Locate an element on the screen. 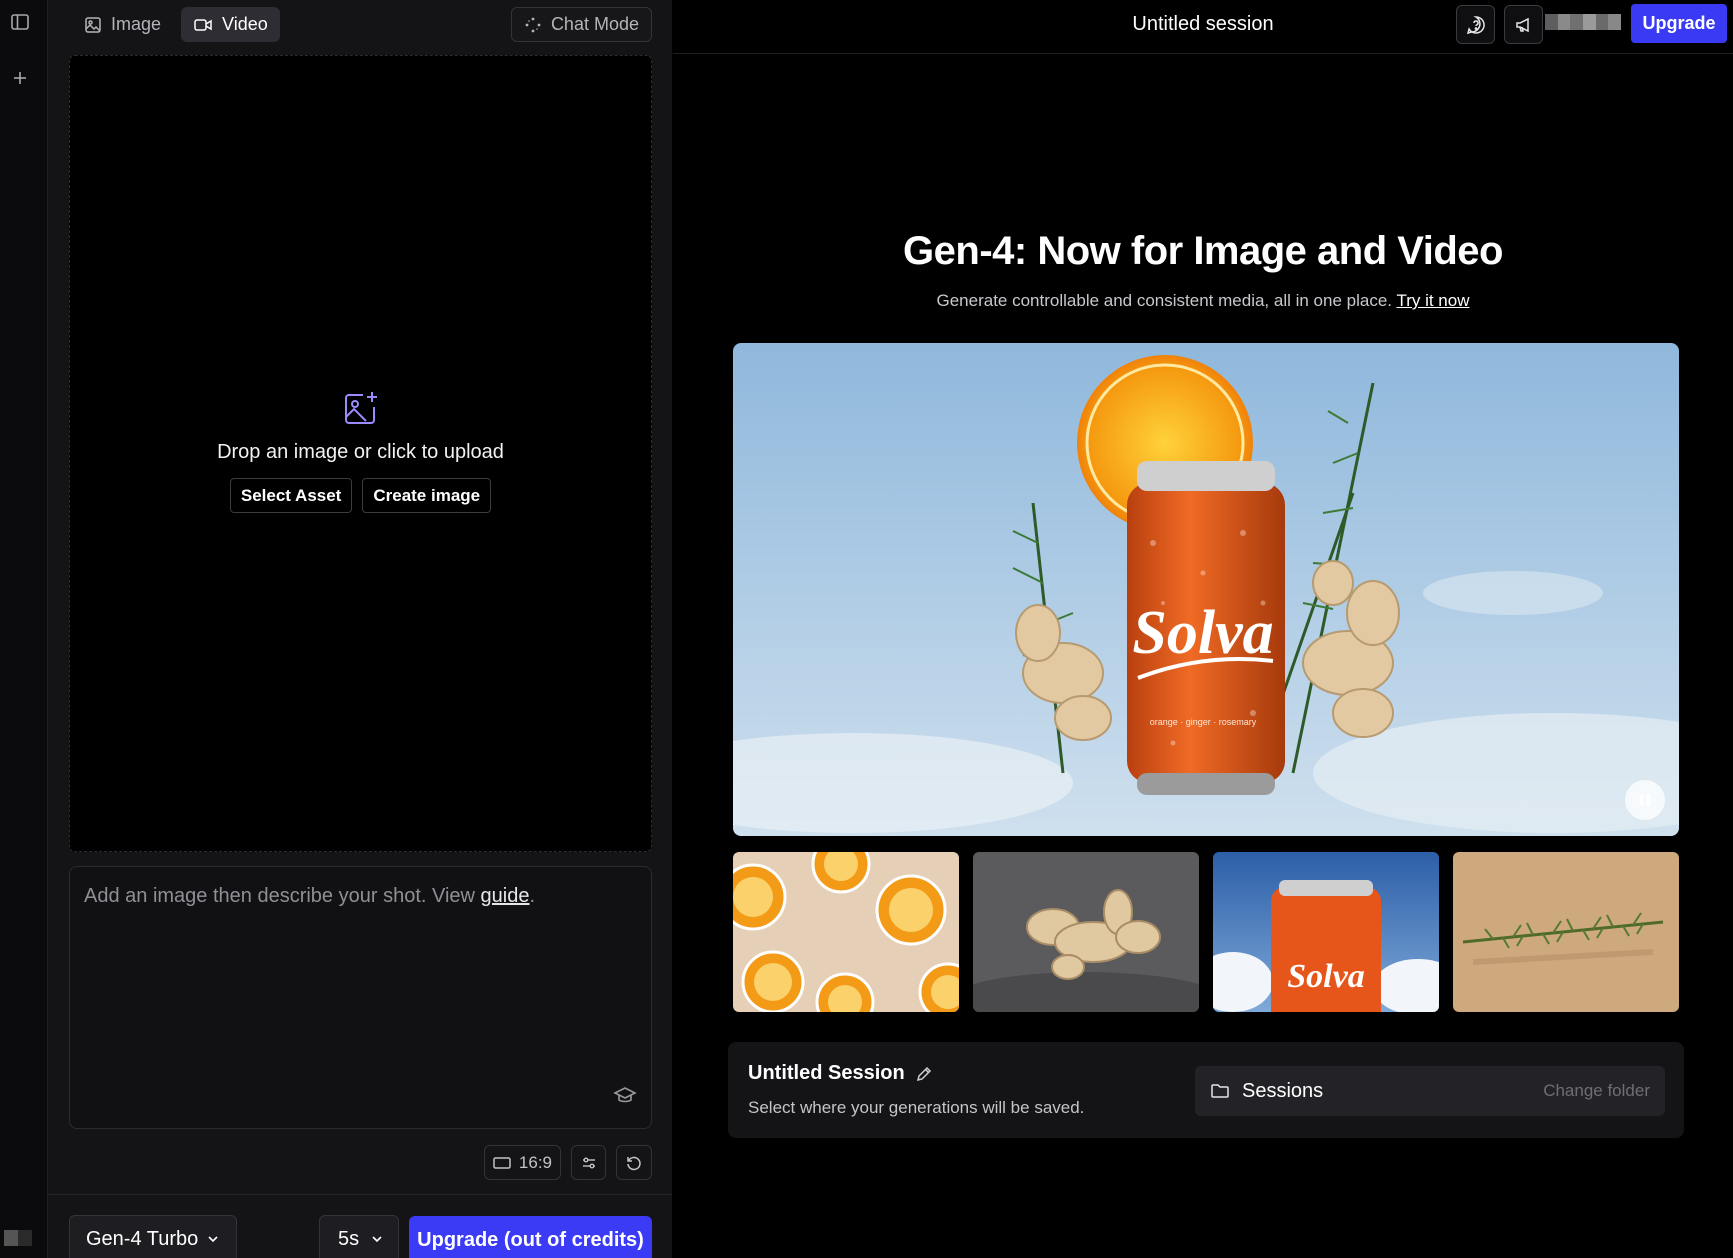 The width and height of the screenshot is (1733, 1258). rosemary-image is located at coordinates (1566, 932).